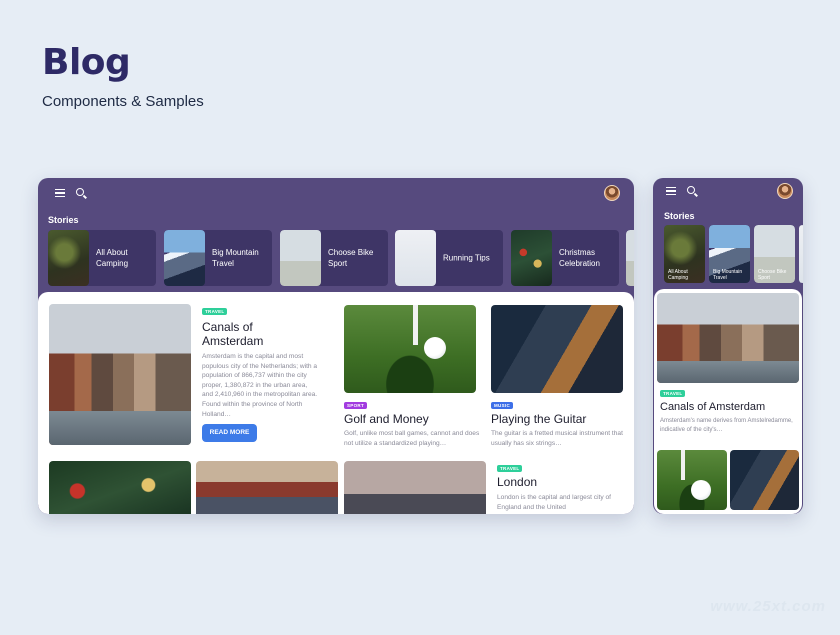  I want to click on page-title: Blog, so click(86, 62).